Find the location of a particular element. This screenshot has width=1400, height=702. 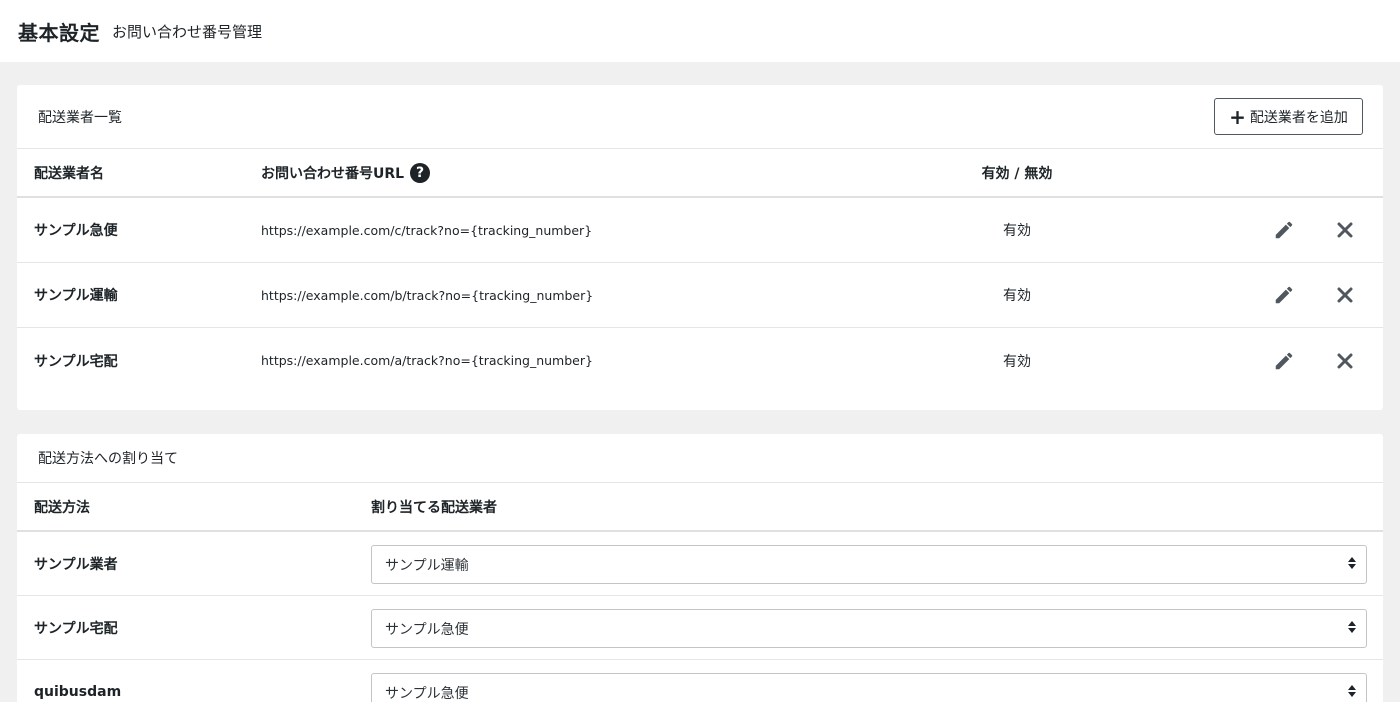

add-carrier-button-label: 配送業者を追加 is located at coordinates (1298, 117).